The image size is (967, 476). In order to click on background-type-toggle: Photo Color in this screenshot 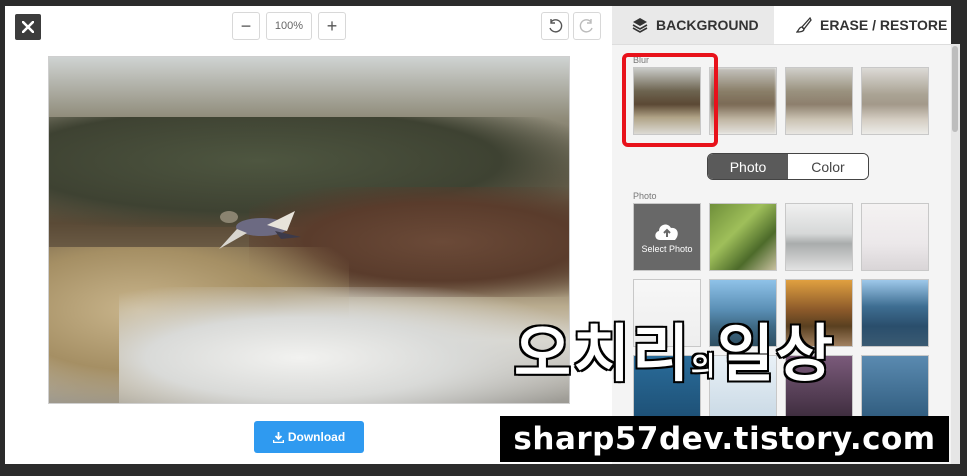, I will do `click(788, 166)`.